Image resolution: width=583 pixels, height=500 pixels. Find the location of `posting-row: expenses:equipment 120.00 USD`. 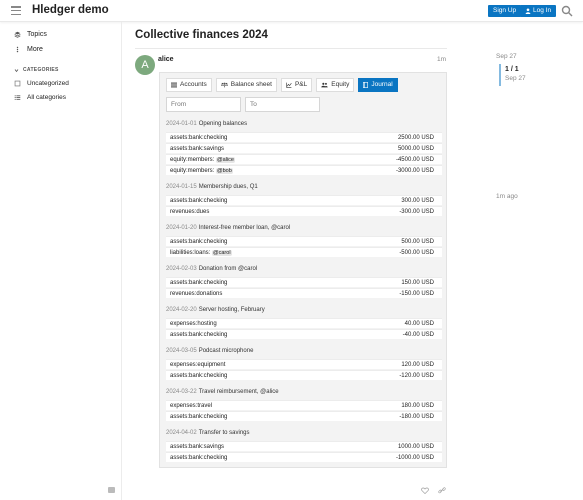

posting-row: expenses:equipment 120.00 USD is located at coordinates (304, 364).